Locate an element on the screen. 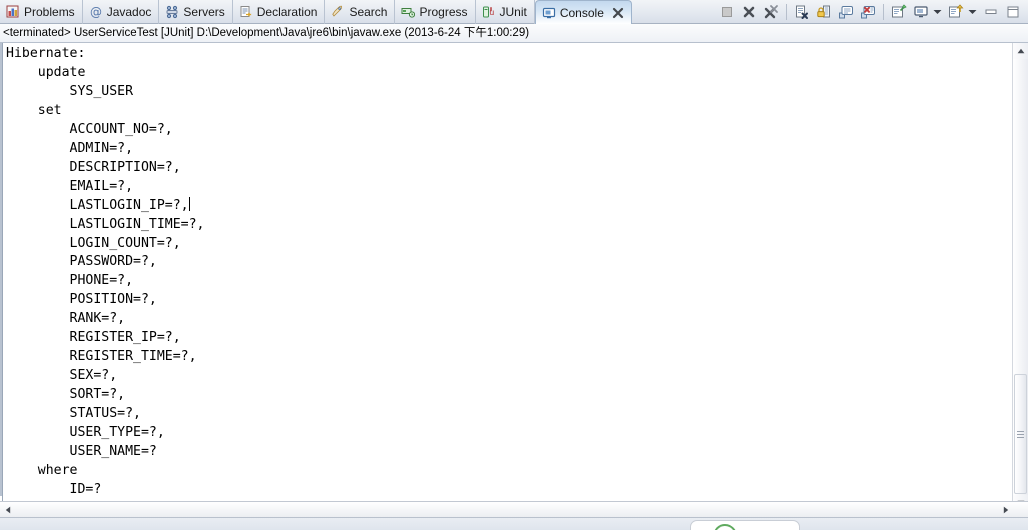 The height and width of the screenshot is (530, 1028). scroll-right-arrow-icon is located at coordinates (1006, 509).